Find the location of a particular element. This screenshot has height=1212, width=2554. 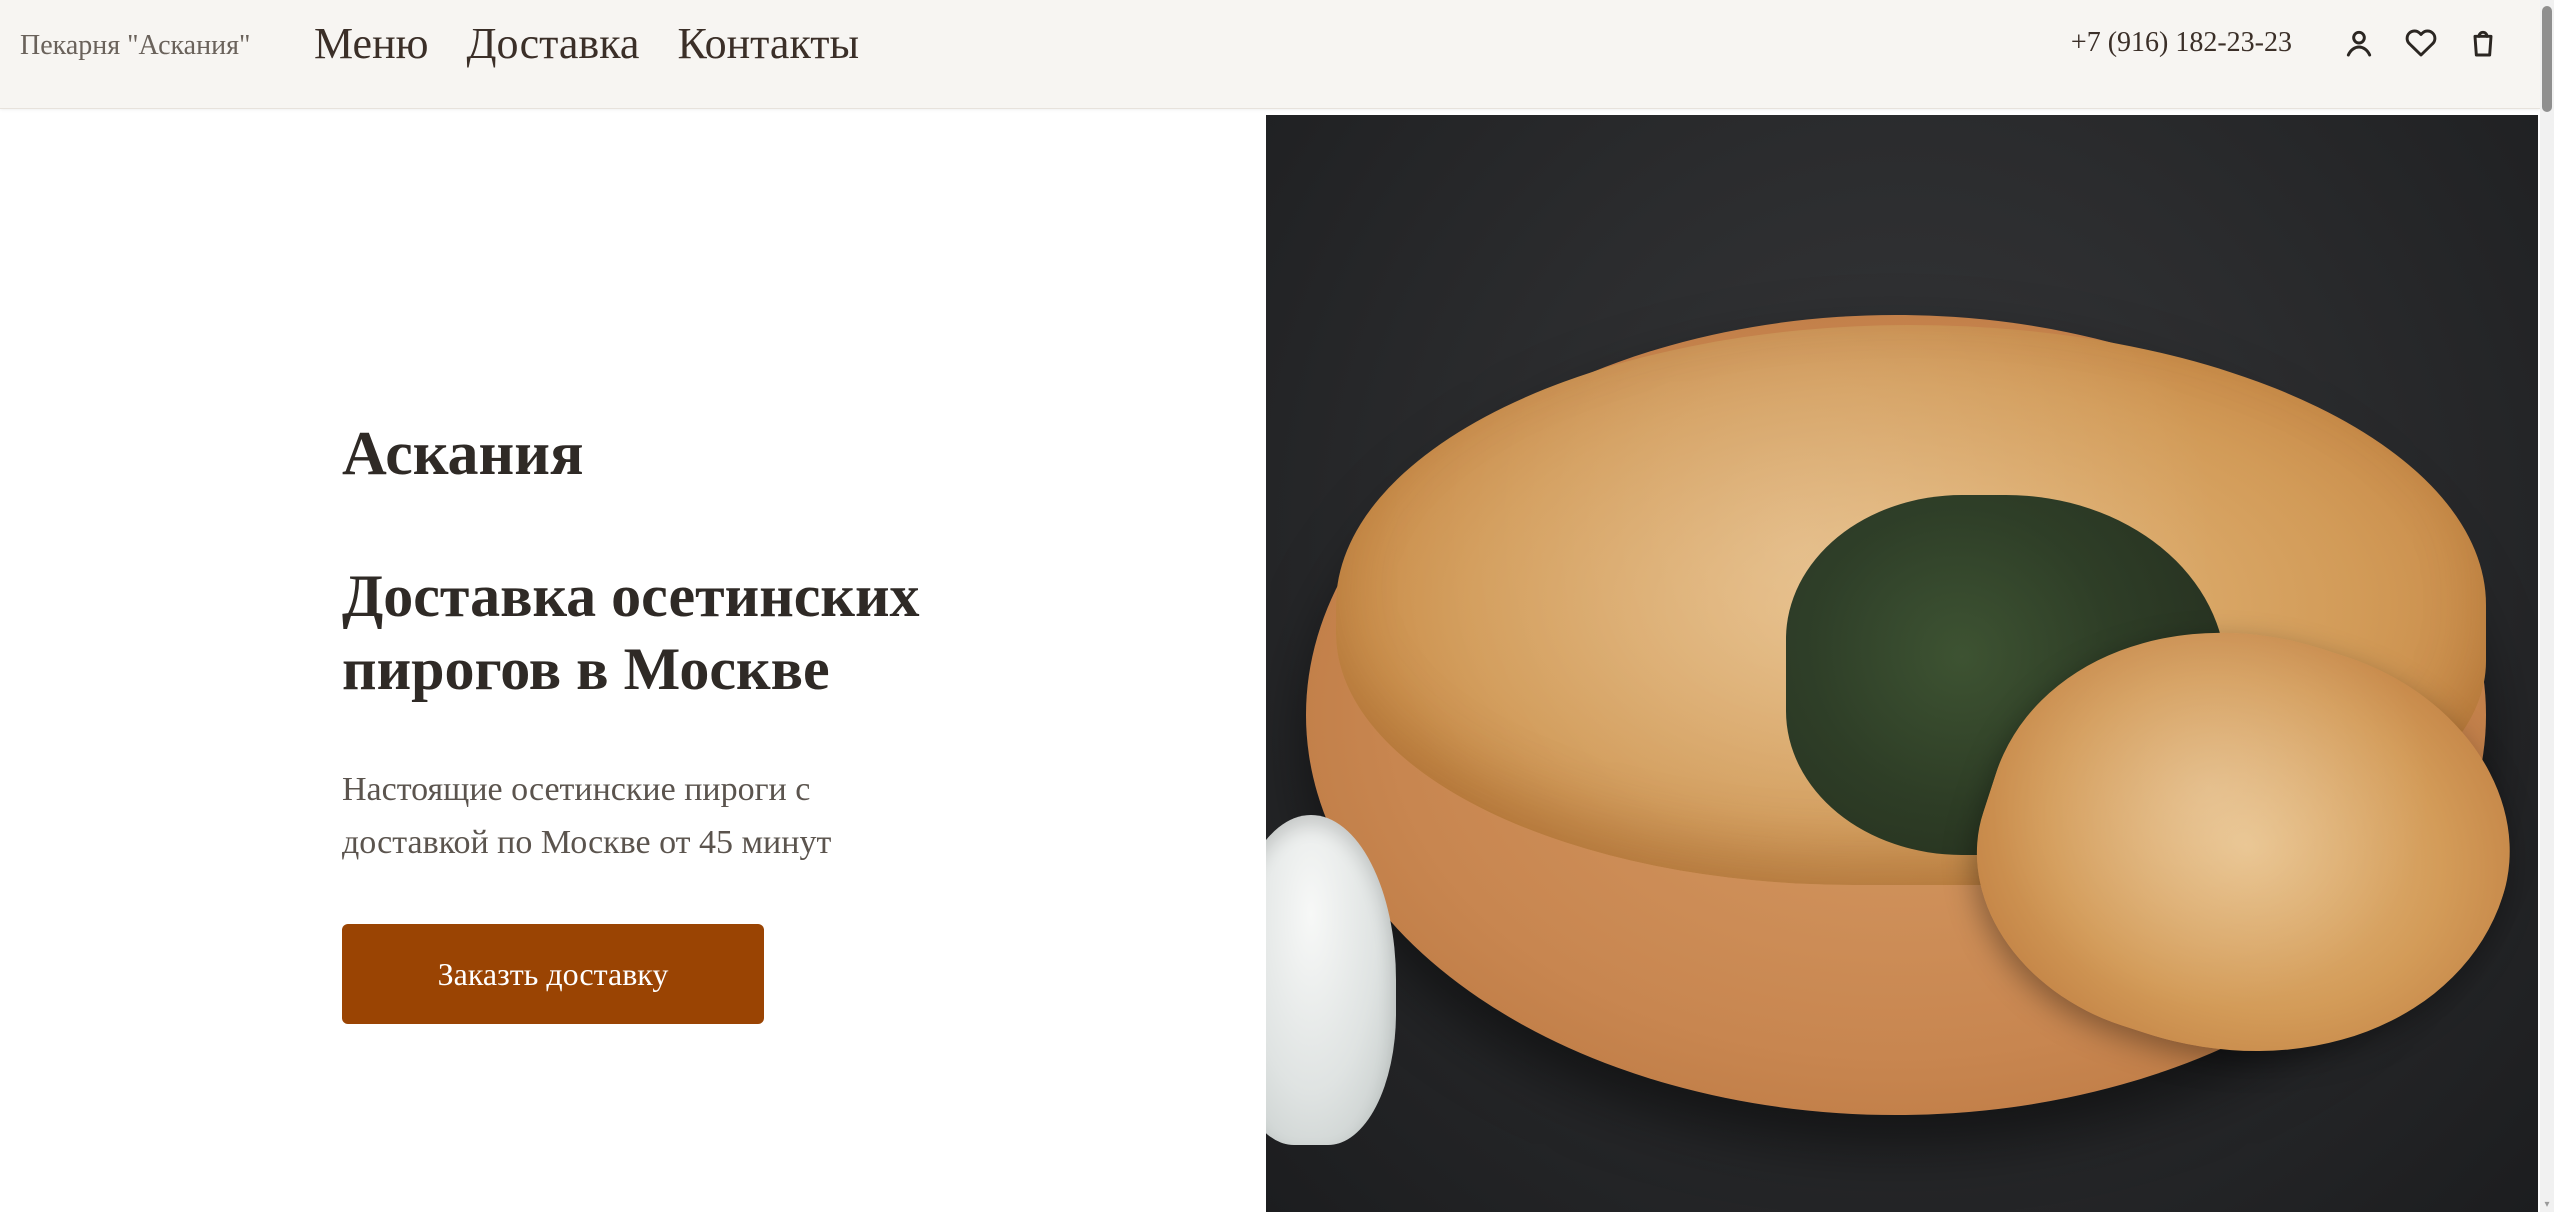

header-actions: +7 (916) 182-23-23 is located at coordinates (2285, 43).